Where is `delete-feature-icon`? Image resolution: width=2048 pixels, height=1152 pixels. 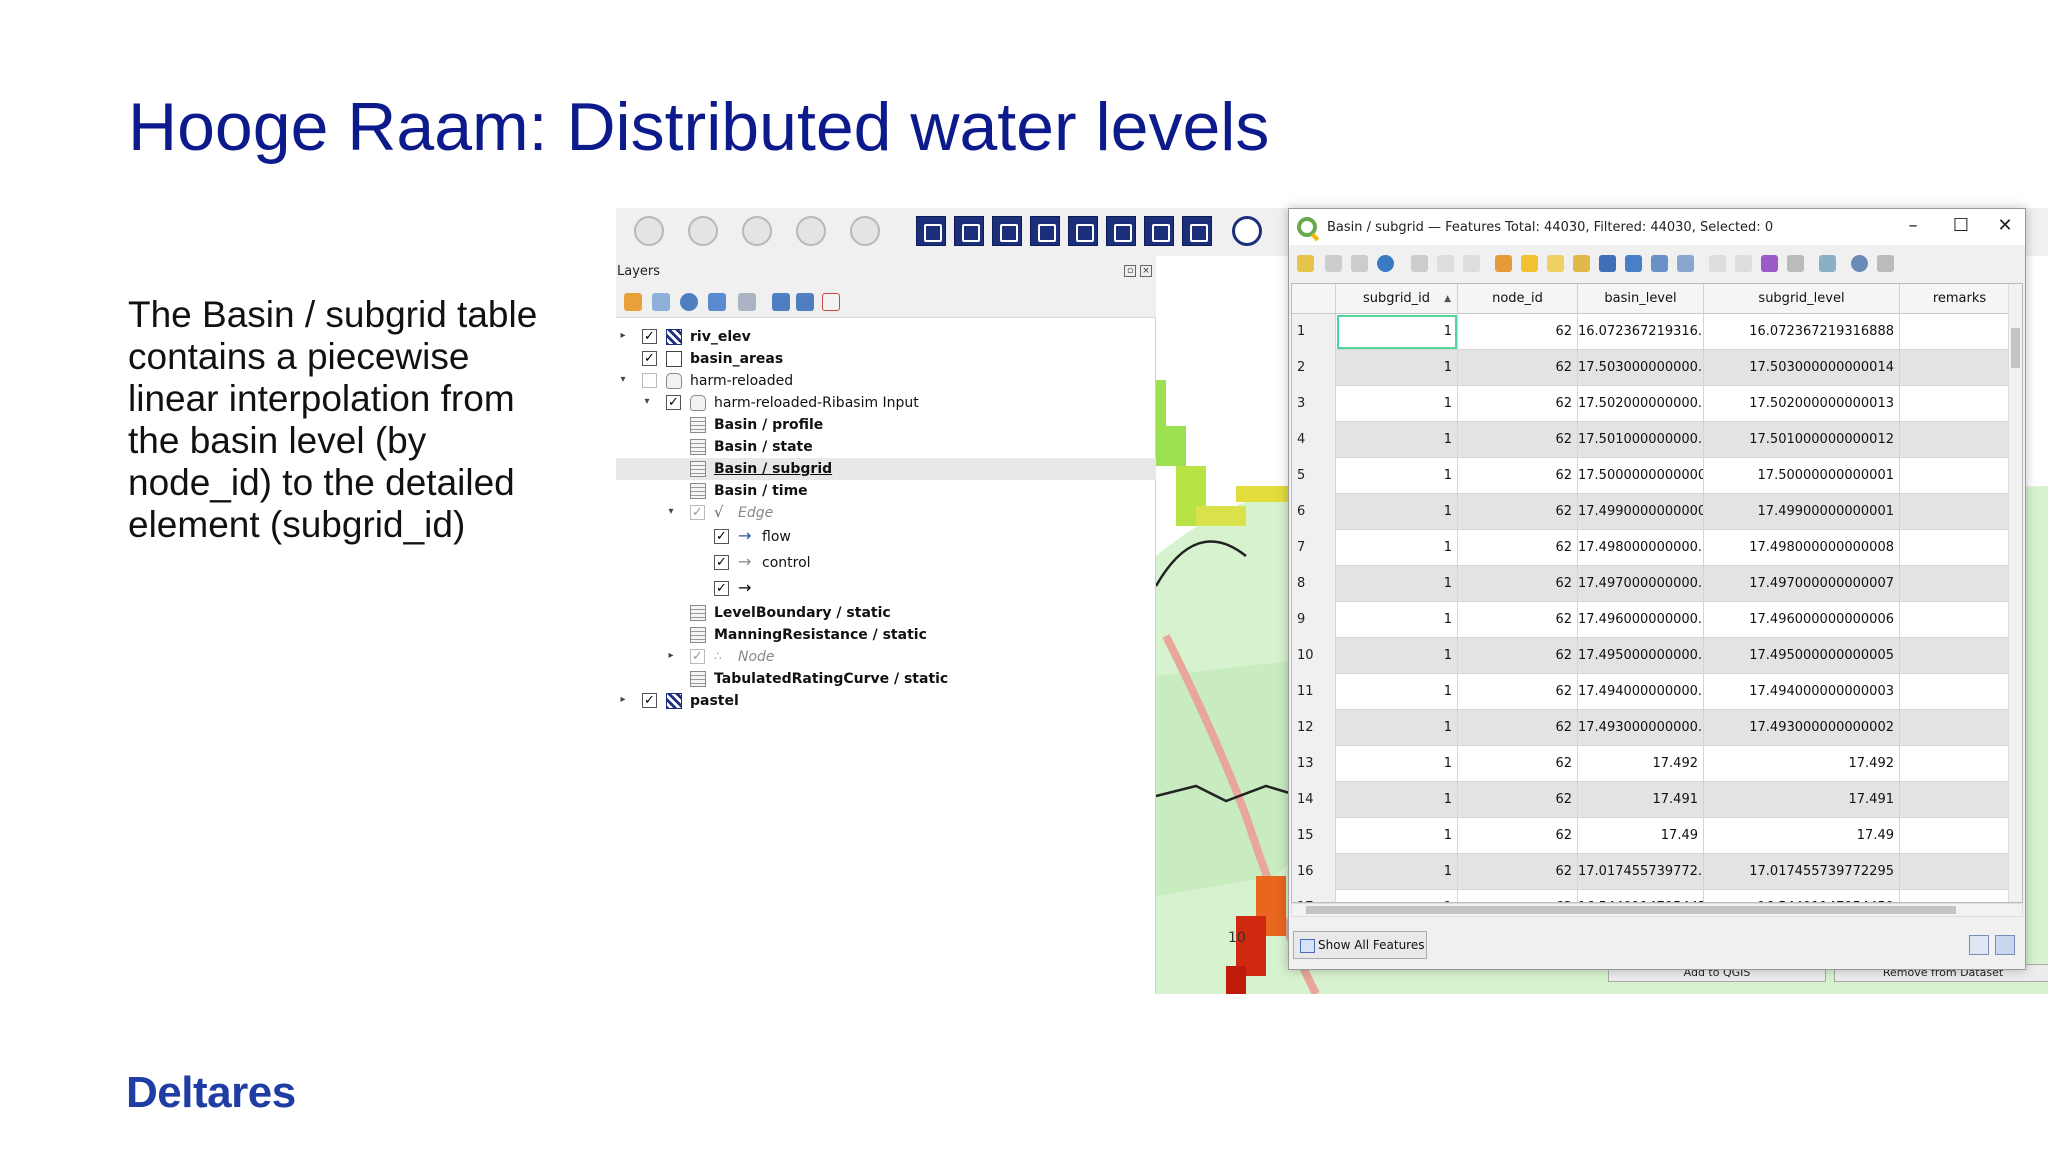
delete-feature-icon is located at coordinates (1445, 263).